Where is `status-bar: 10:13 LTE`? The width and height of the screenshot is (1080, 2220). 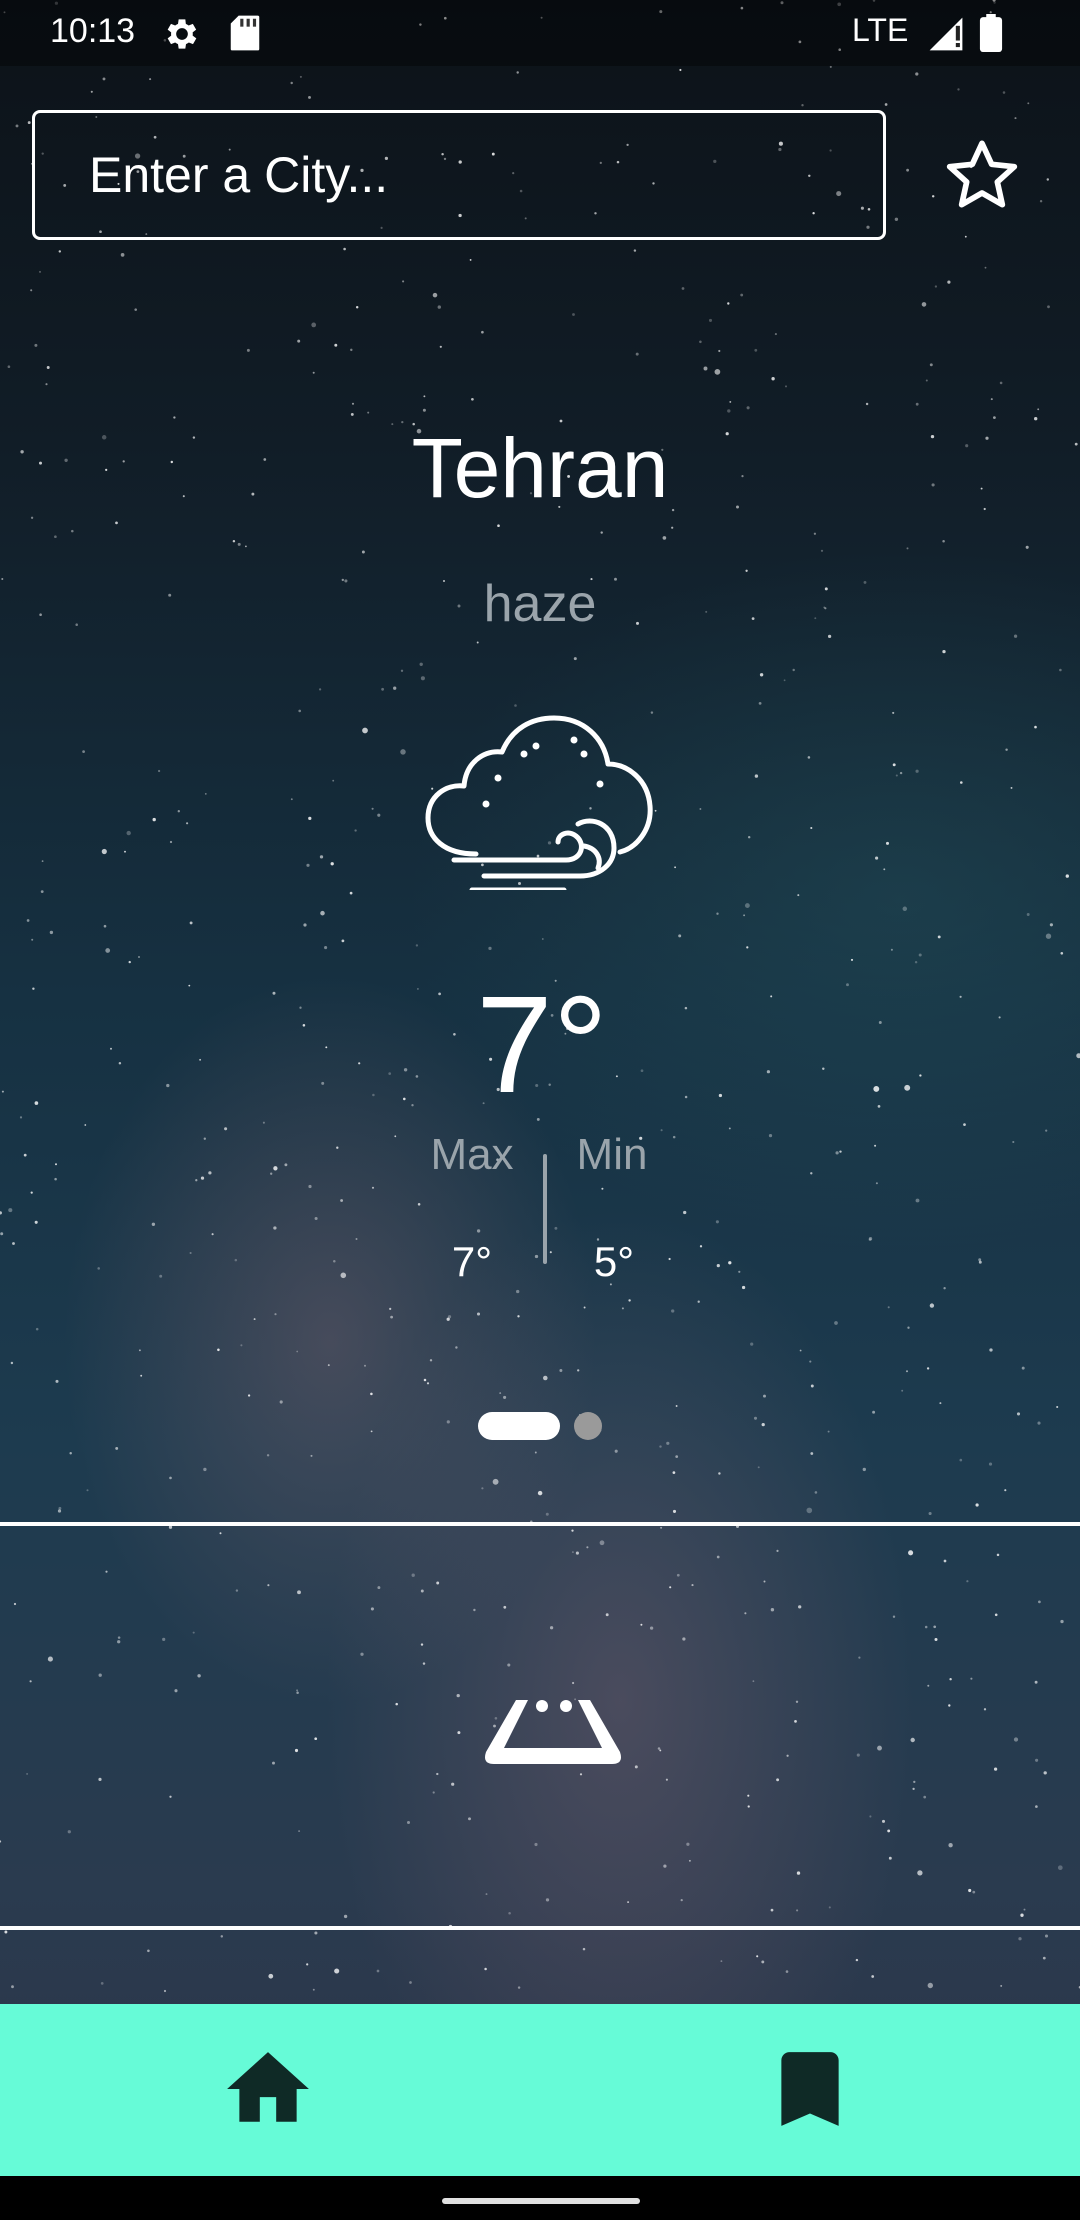 status-bar: 10:13 LTE is located at coordinates (540, 33).